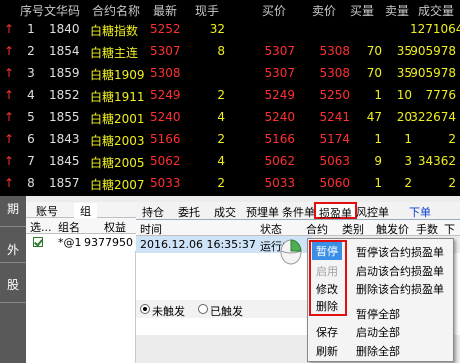 The height and width of the screenshot is (363, 460). I want to click on row-bid: 5033, so click(279, 183).